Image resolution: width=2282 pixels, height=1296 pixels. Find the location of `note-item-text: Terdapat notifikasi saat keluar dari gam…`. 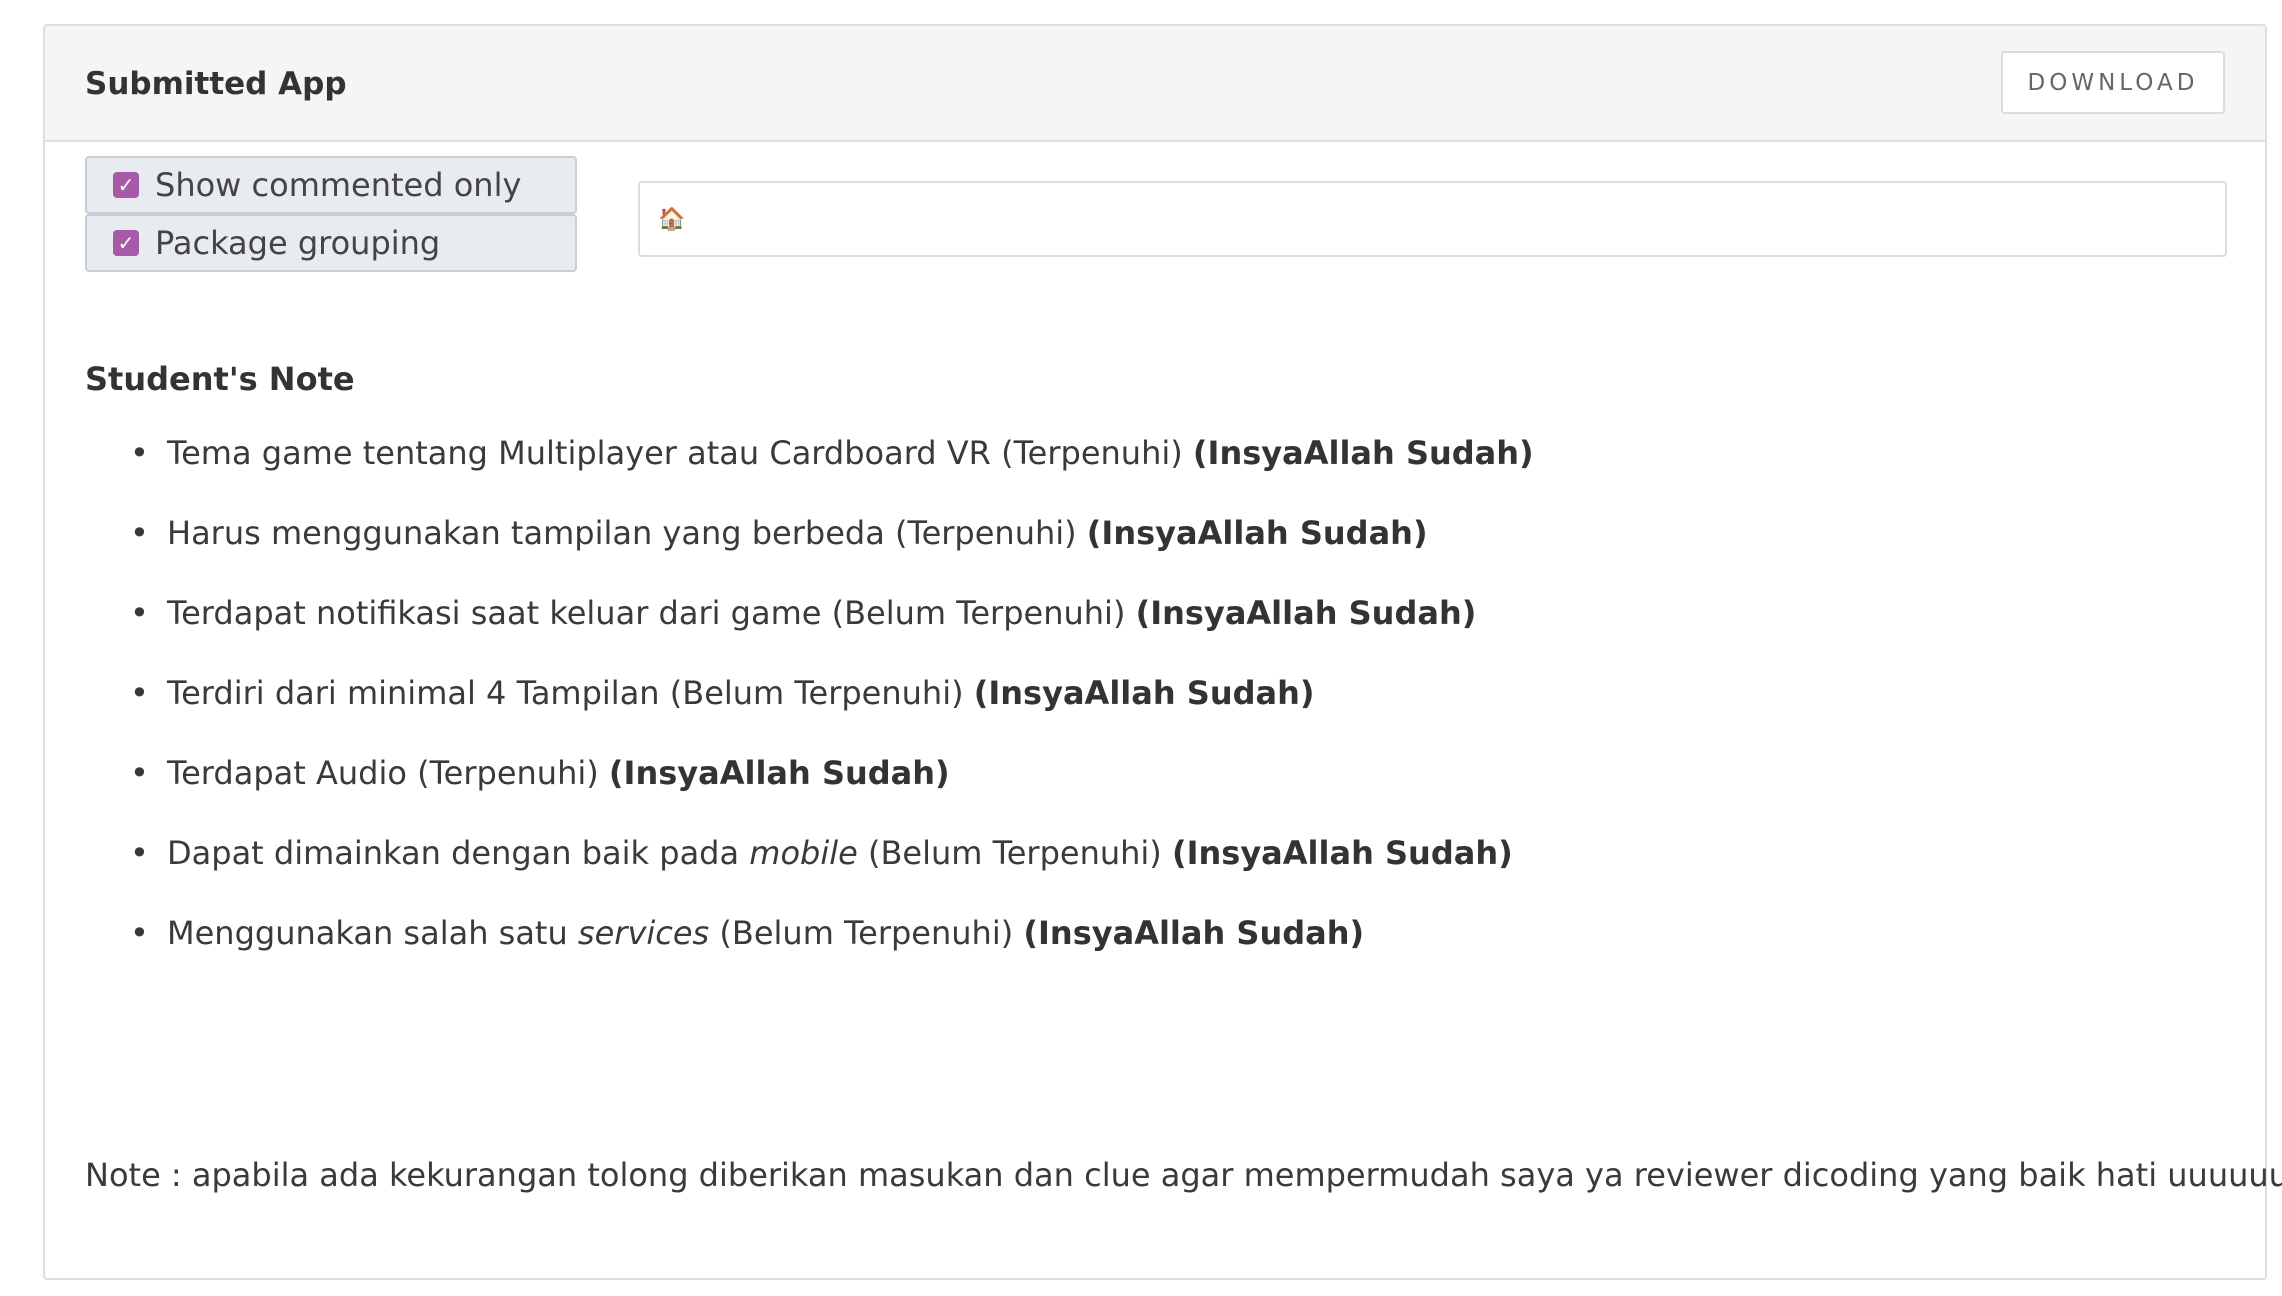

note-item-text: Terdapat notifikasi saat keluar dari gam… is located at coordinates (651, 613).